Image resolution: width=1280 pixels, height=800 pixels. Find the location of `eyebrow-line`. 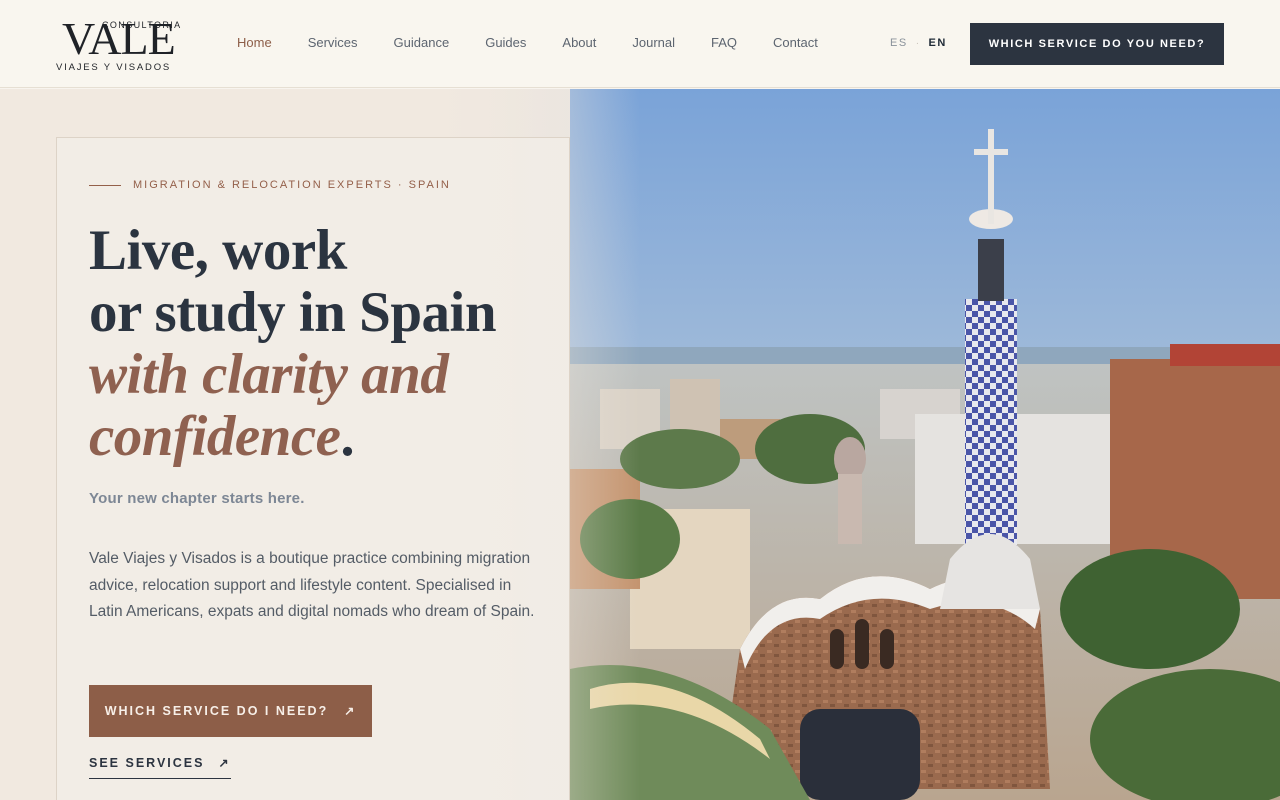

eyebrow-line is located at coordinates (105, 185).